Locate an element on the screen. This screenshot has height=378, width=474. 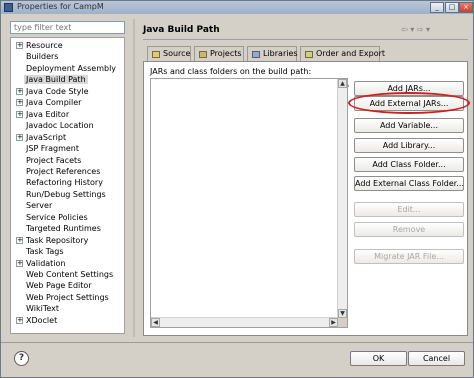
library-icon is located at coordinates (256, 54).